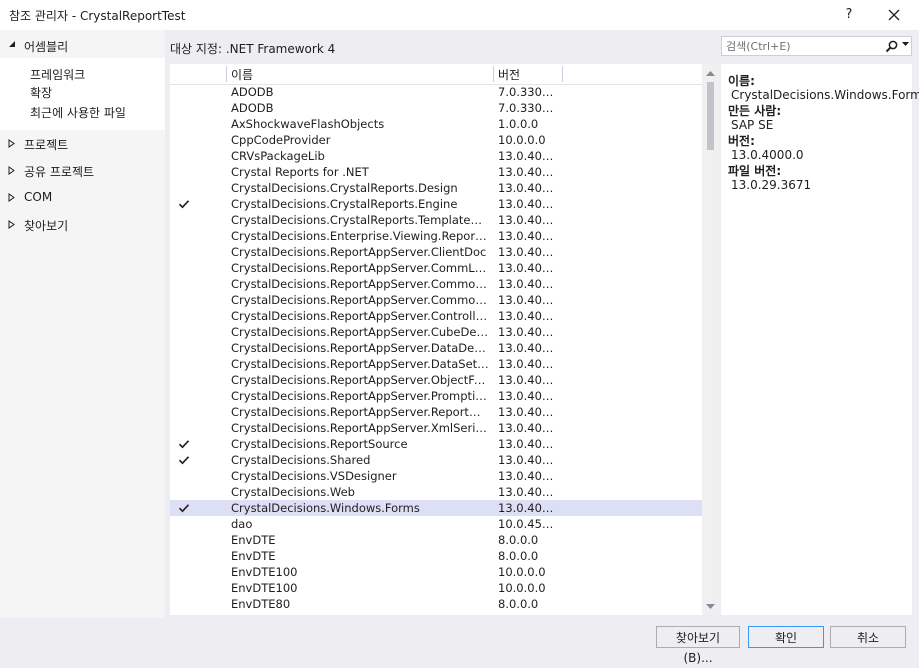 The image size is (919, 668). What do you see at coordinates (801, 46) in the screenshot?
I see `search-input` at bounding box center [801, 46].